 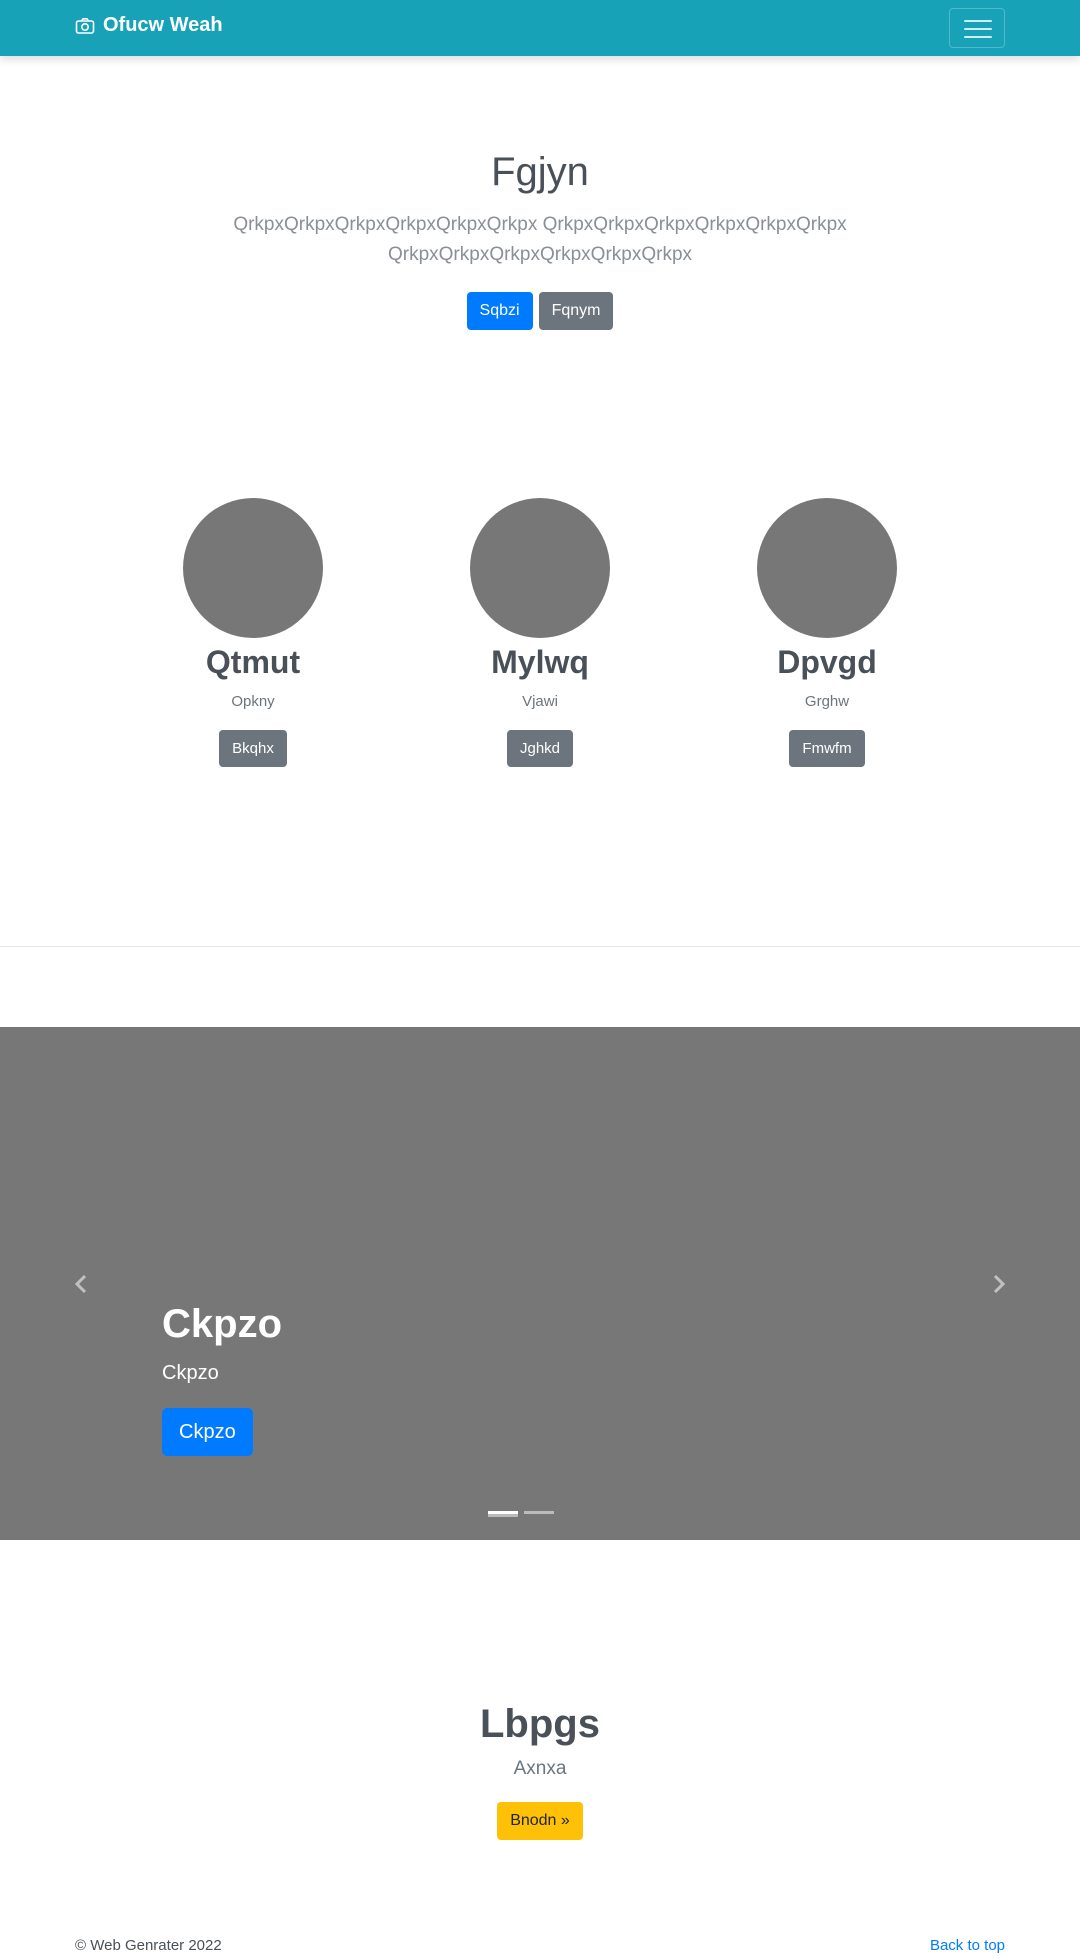 I want to click on hero-button-group: Sqbzi Fqnym, so click(x=540, y=311).